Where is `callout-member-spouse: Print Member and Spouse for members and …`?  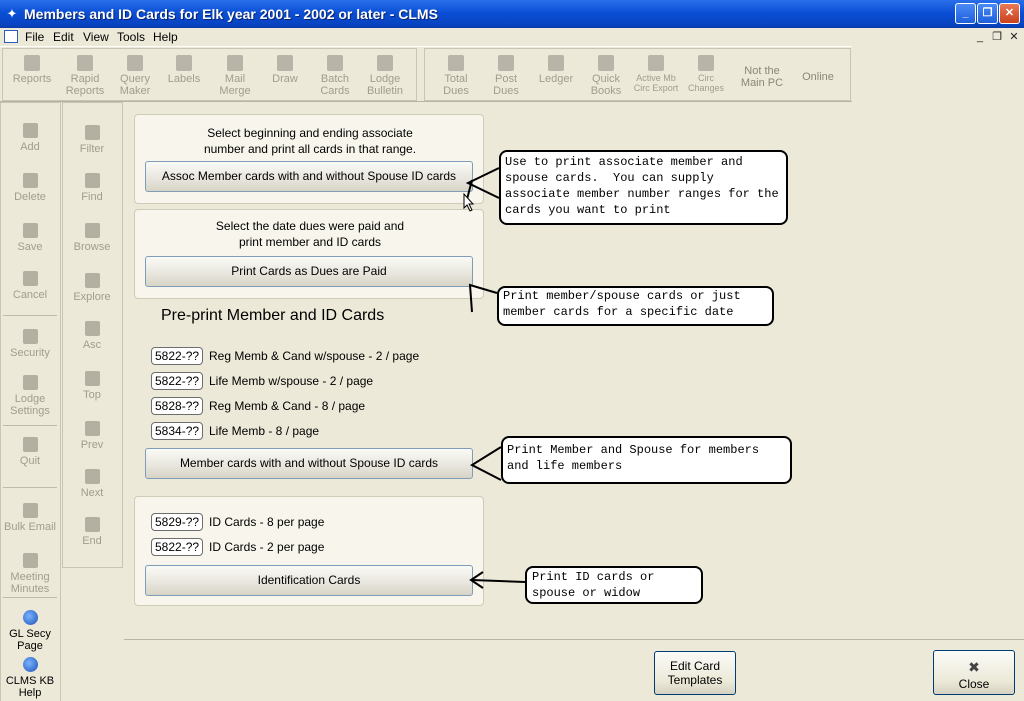 callout-member-spouse: Print Member and Spouse for members and … is located at coordinates (646, 460).